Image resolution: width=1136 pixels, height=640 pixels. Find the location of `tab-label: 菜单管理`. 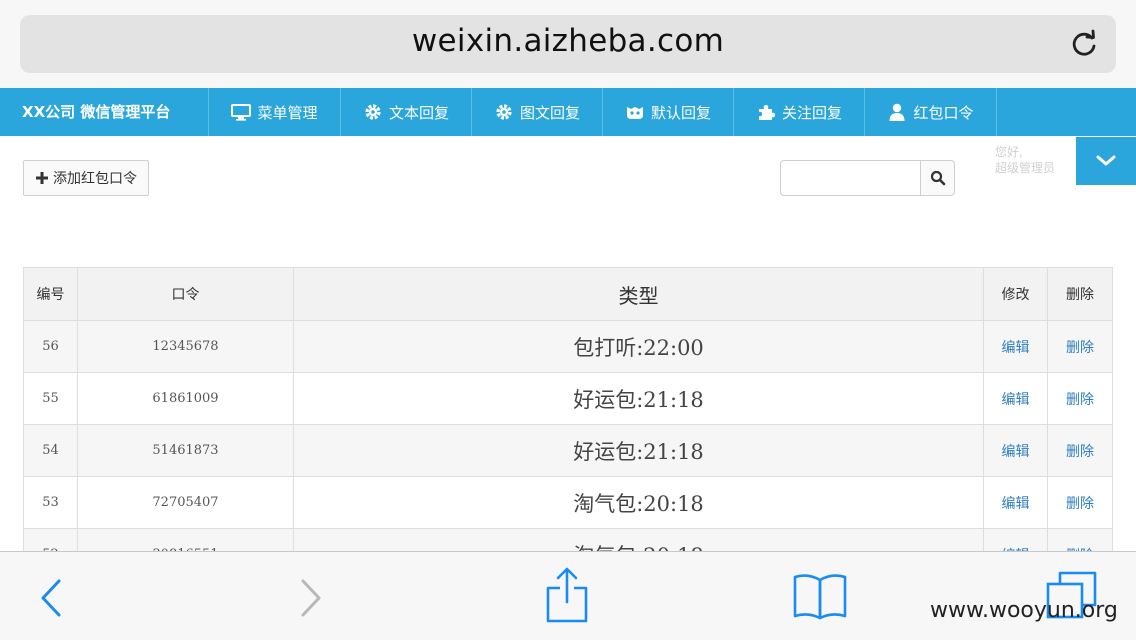

tab-label: 菜单管理 is located at coordinates (287, 112).